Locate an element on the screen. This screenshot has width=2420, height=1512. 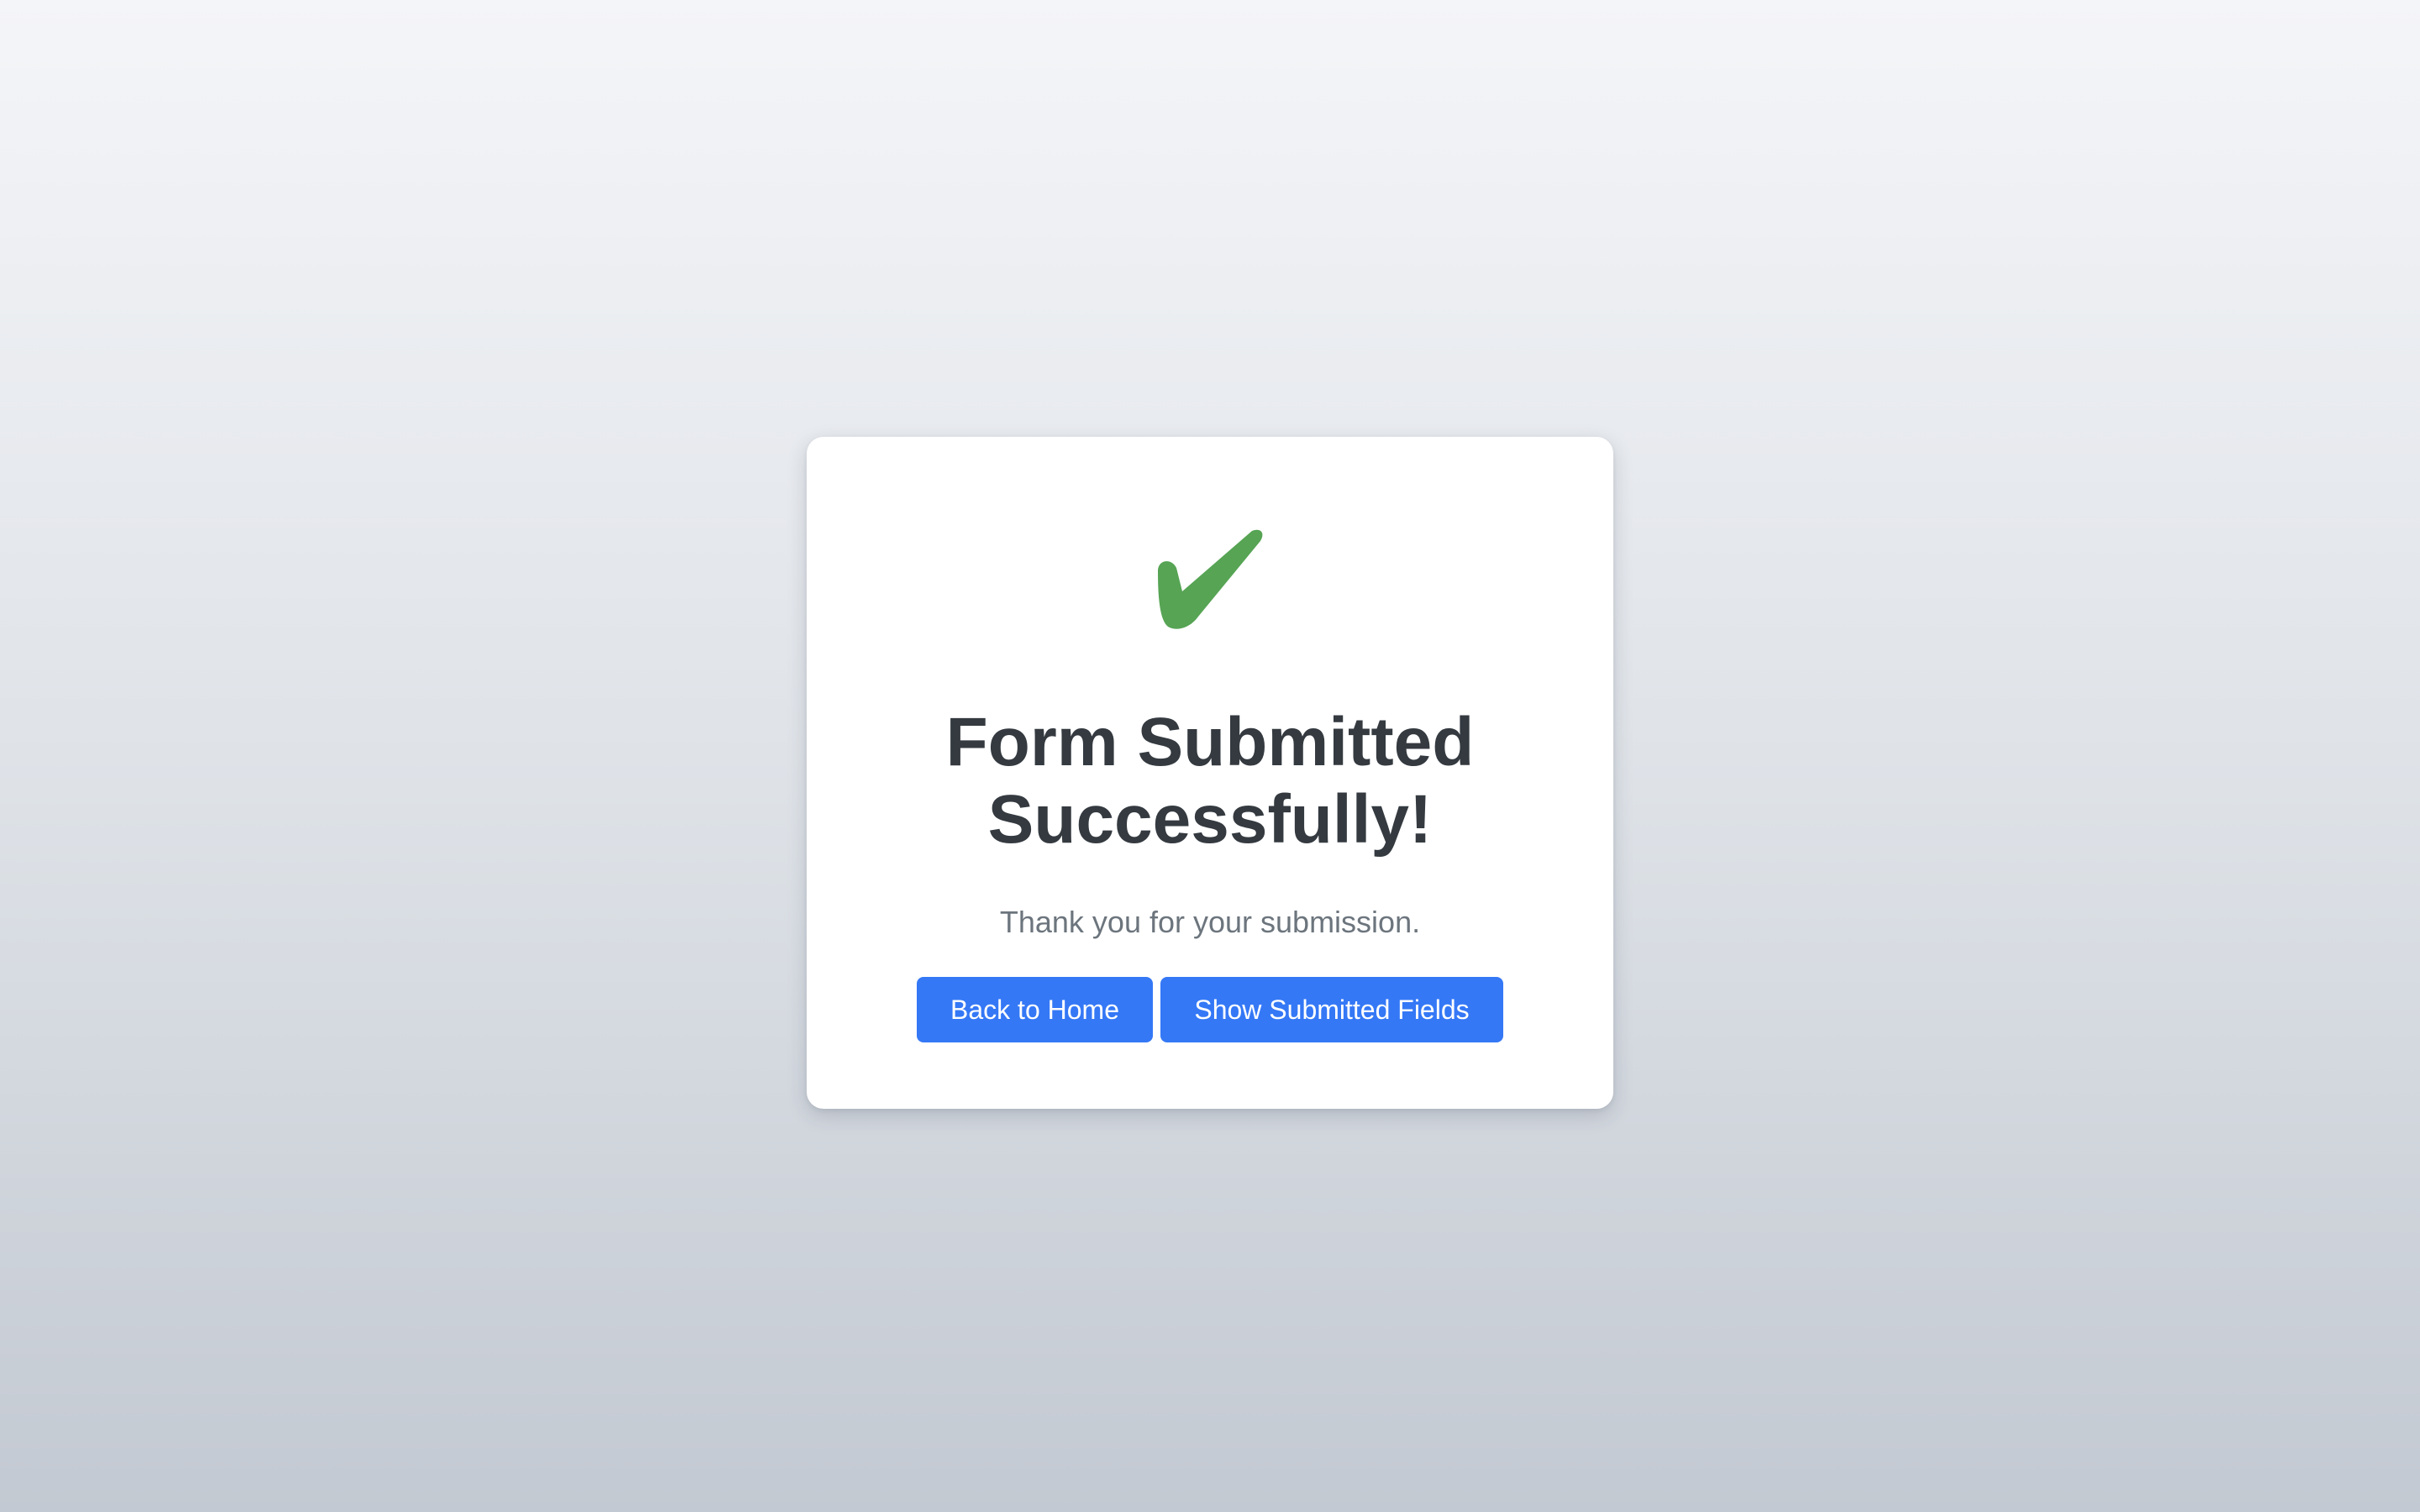
success-message: Thank you for your submission. is located at coordinates (1210, 922).